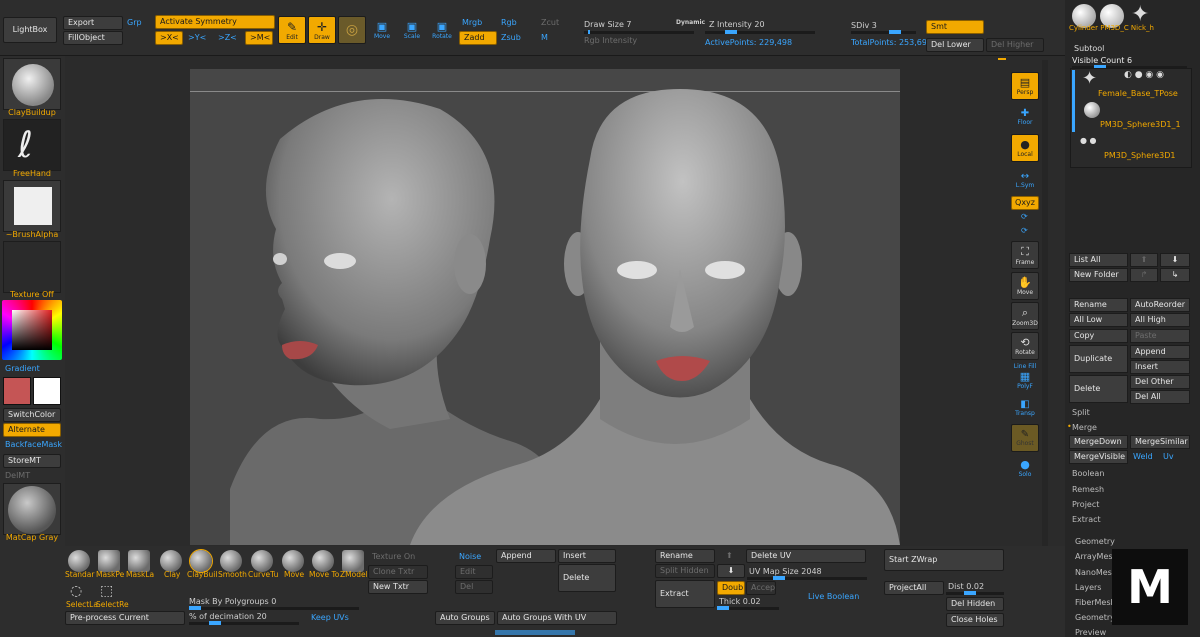 This screenshot has height=637, width=1200. Describe the element at coordinates (731, 588) in the screenshot. I see `double-button: Double` at that location.